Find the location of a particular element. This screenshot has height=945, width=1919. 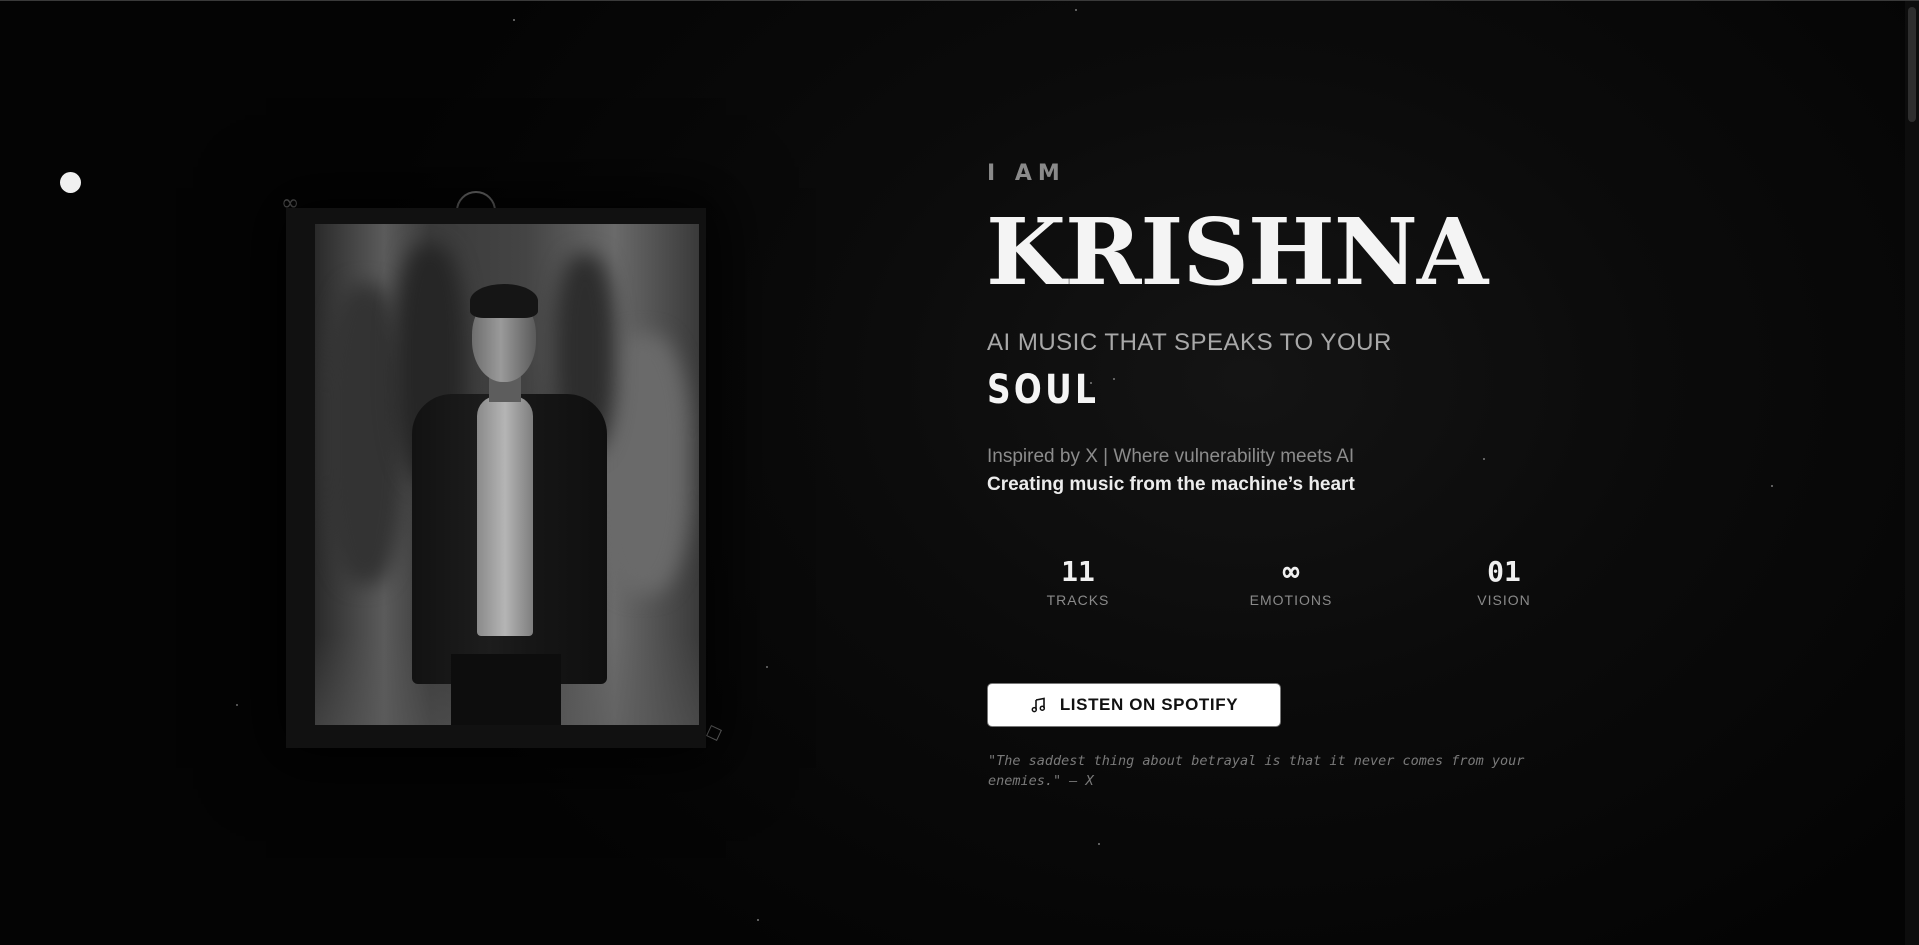

artist-portrait is located at coordinates (507, 474).